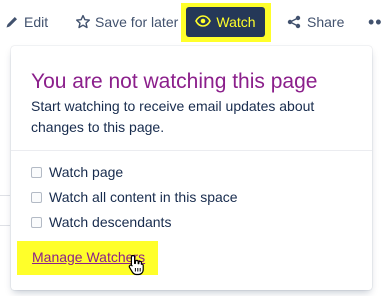 The width and height of the screenshot is (387, 296). I want to click on watch-space-label: Watch all content in this space, so click(143, 197).